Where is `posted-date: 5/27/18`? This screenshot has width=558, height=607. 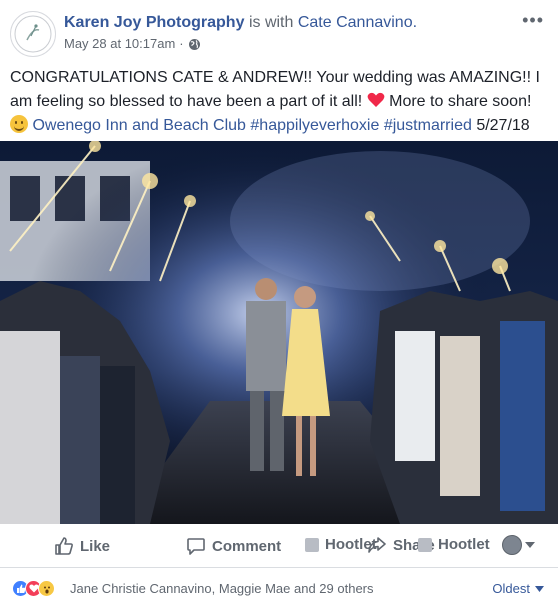
posted-date: 5/27/18 is located at coordinates (503, 125).